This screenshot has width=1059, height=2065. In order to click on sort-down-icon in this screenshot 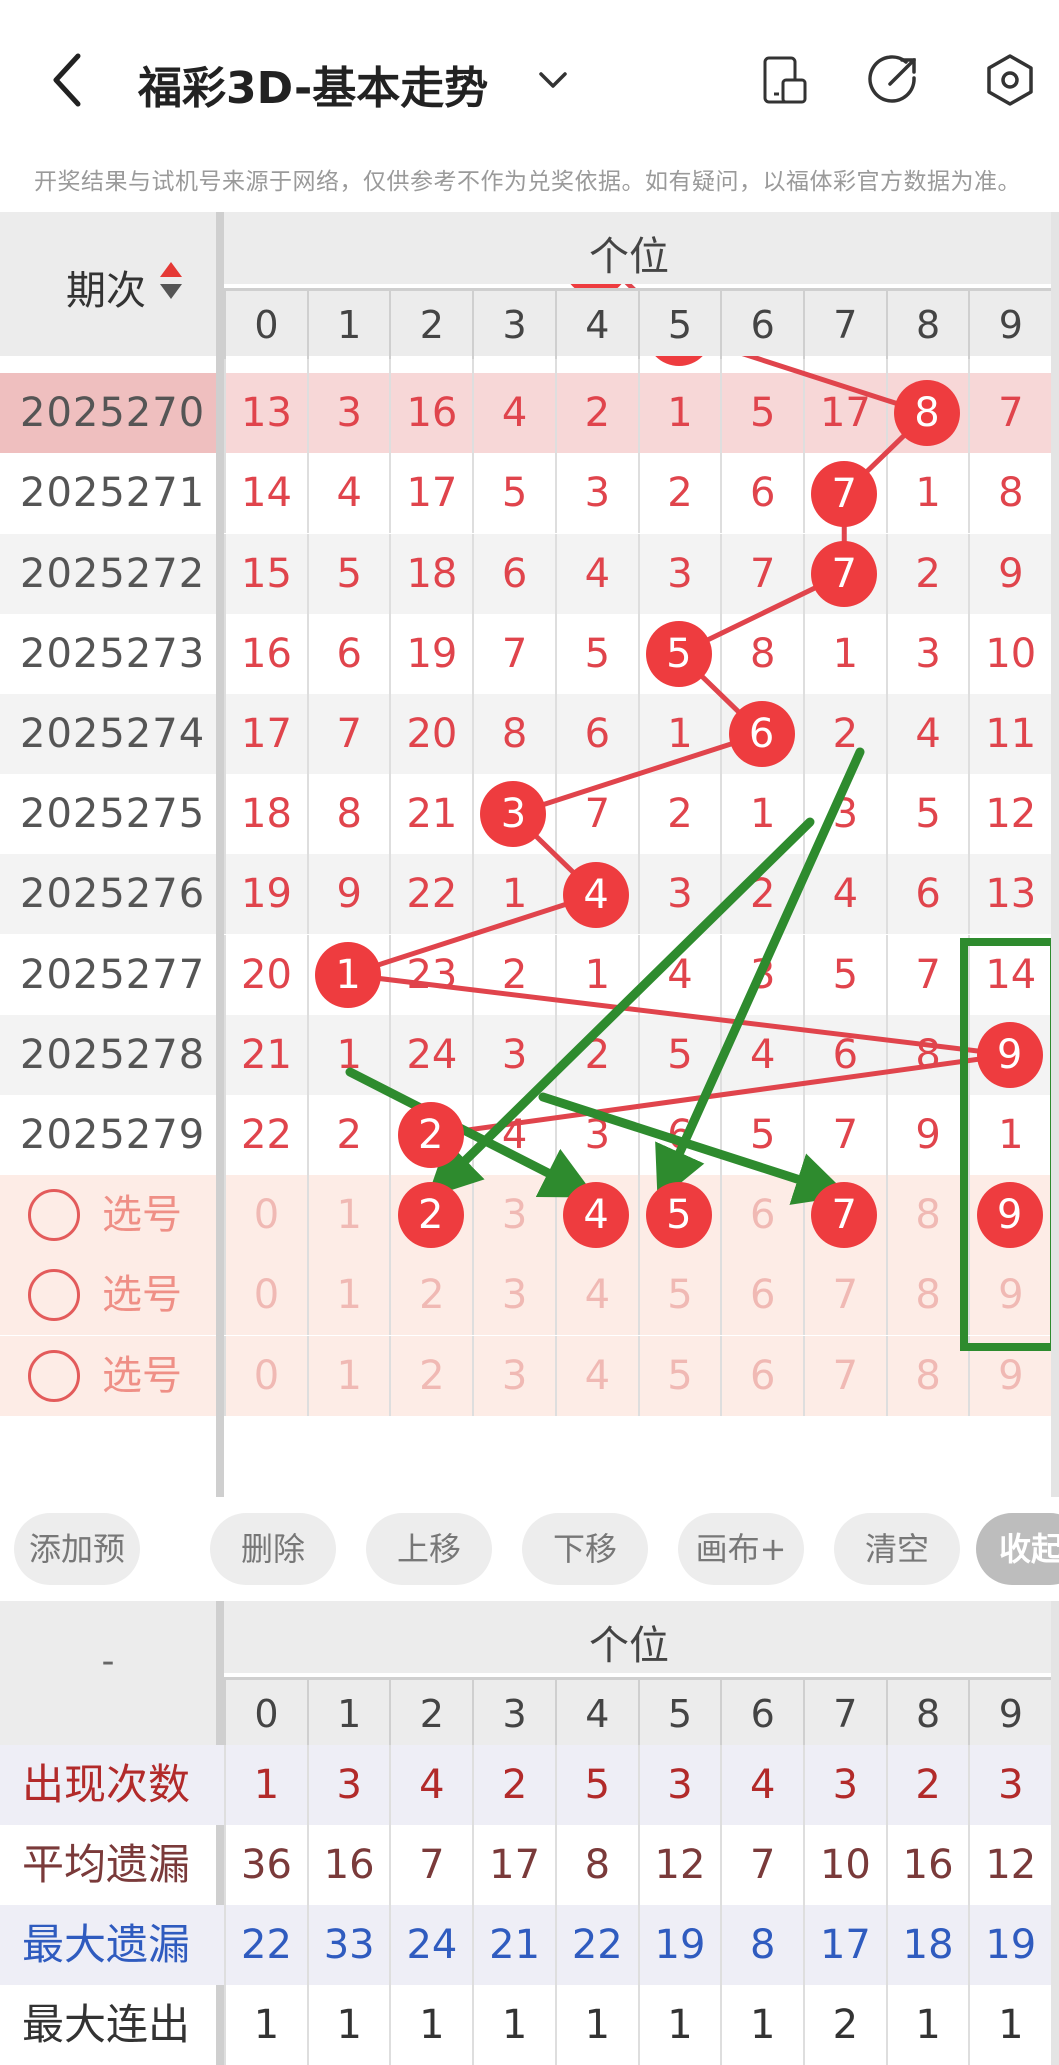, I will do `click(171, 291)`.